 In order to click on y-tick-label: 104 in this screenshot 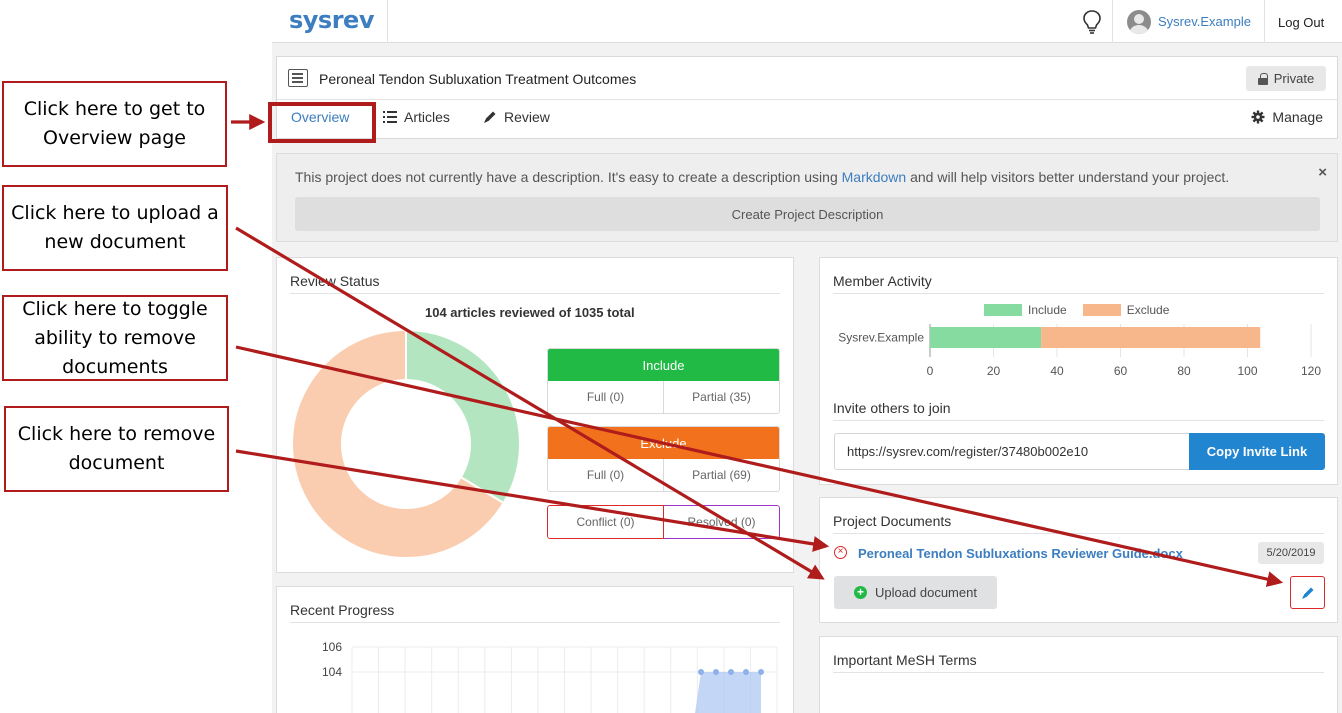, I will do `click(332, 672)`.